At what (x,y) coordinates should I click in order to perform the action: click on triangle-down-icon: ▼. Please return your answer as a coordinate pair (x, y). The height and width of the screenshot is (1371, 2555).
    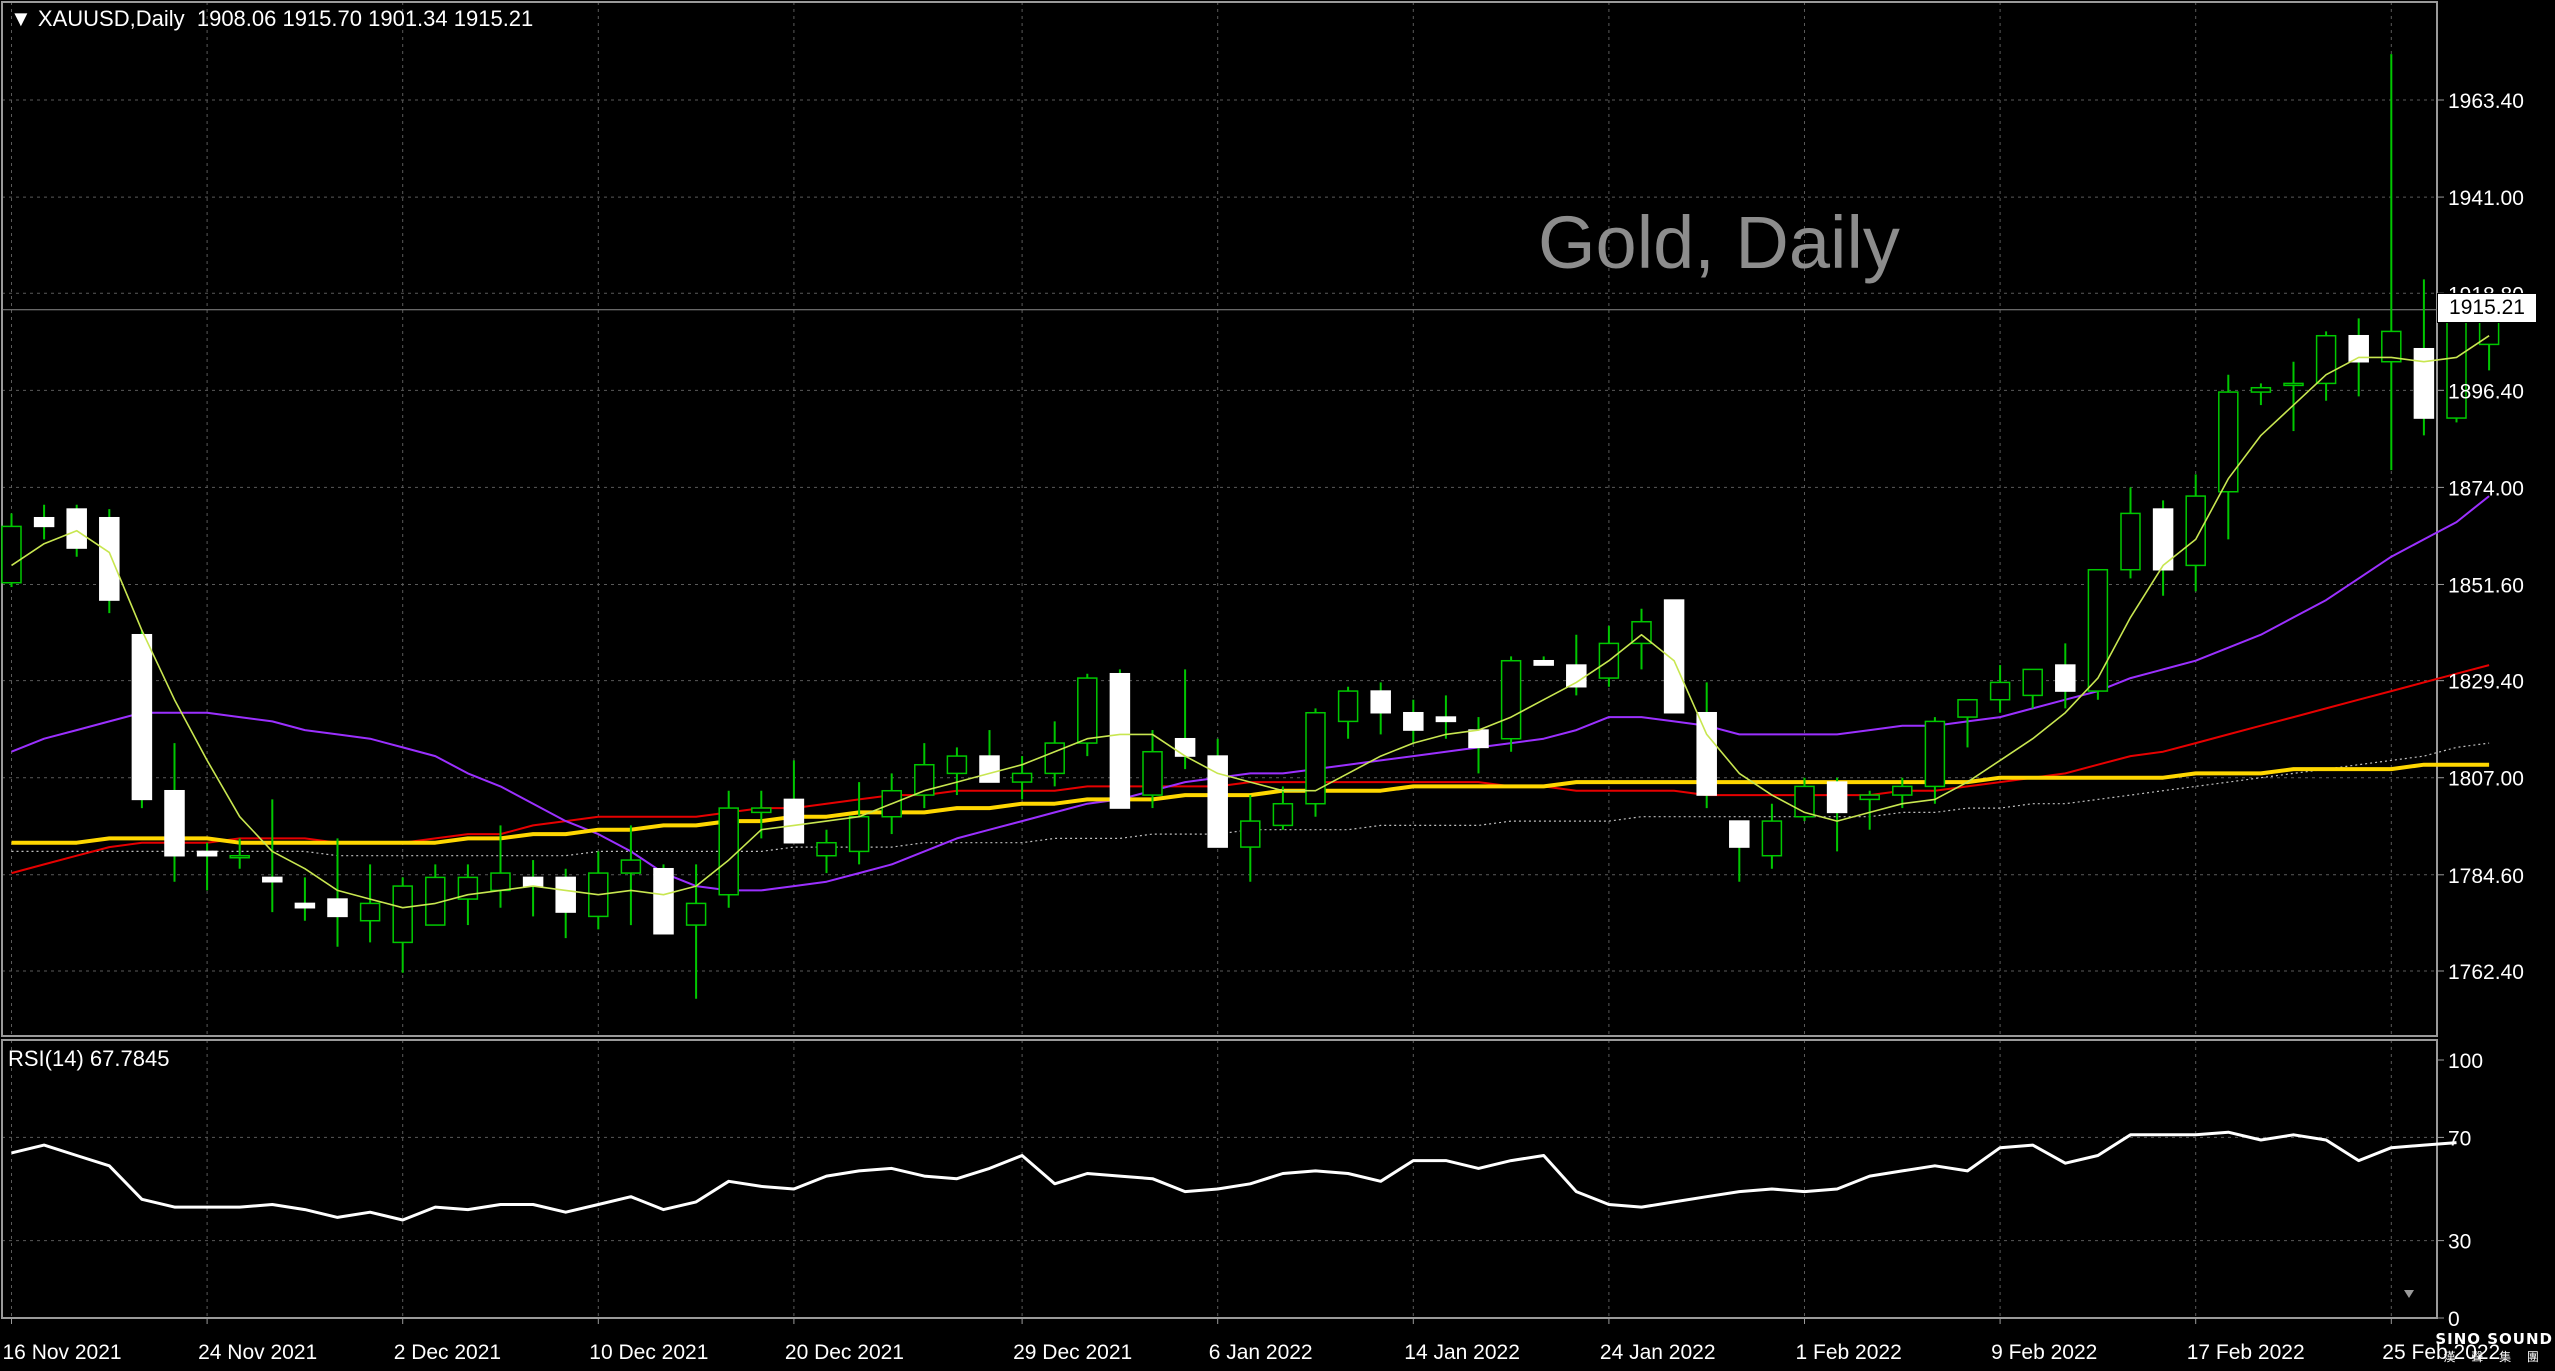
    Looking at the image, I should click on (21, 18).